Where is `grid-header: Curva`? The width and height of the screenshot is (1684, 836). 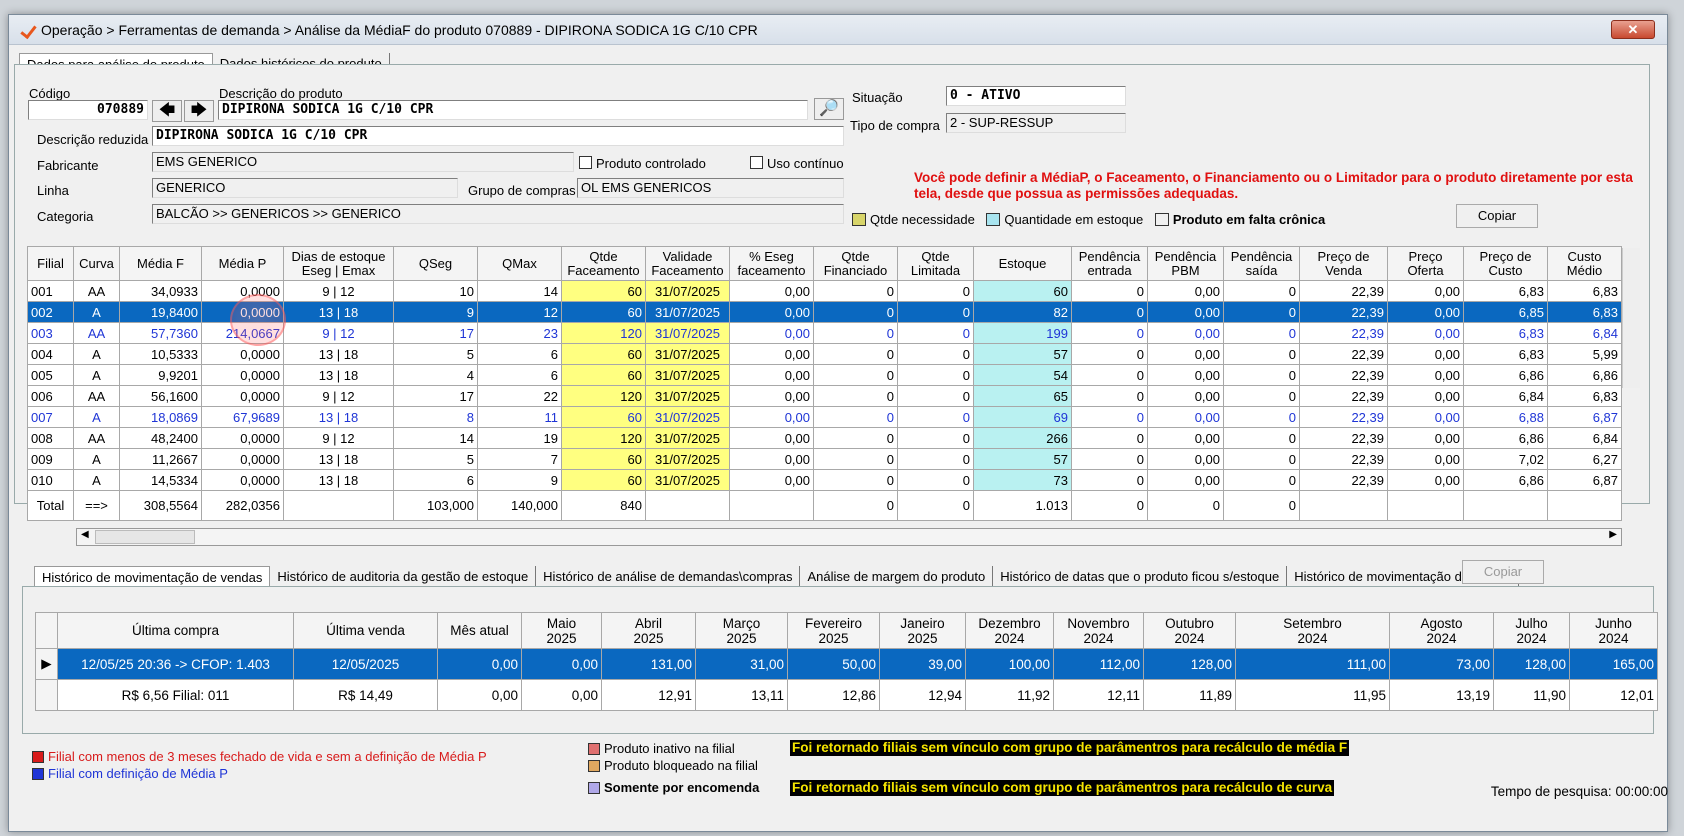 grid-header: Curva is located at coordinates (96, 263).